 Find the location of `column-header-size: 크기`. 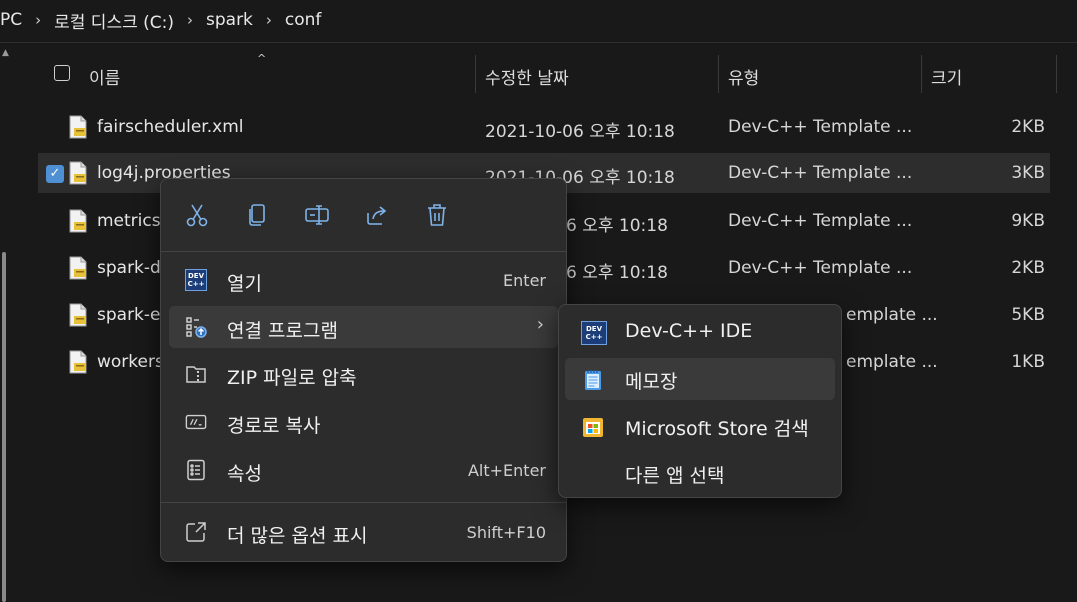

column-header-size: 크기 is located at coordinates (946, 76).